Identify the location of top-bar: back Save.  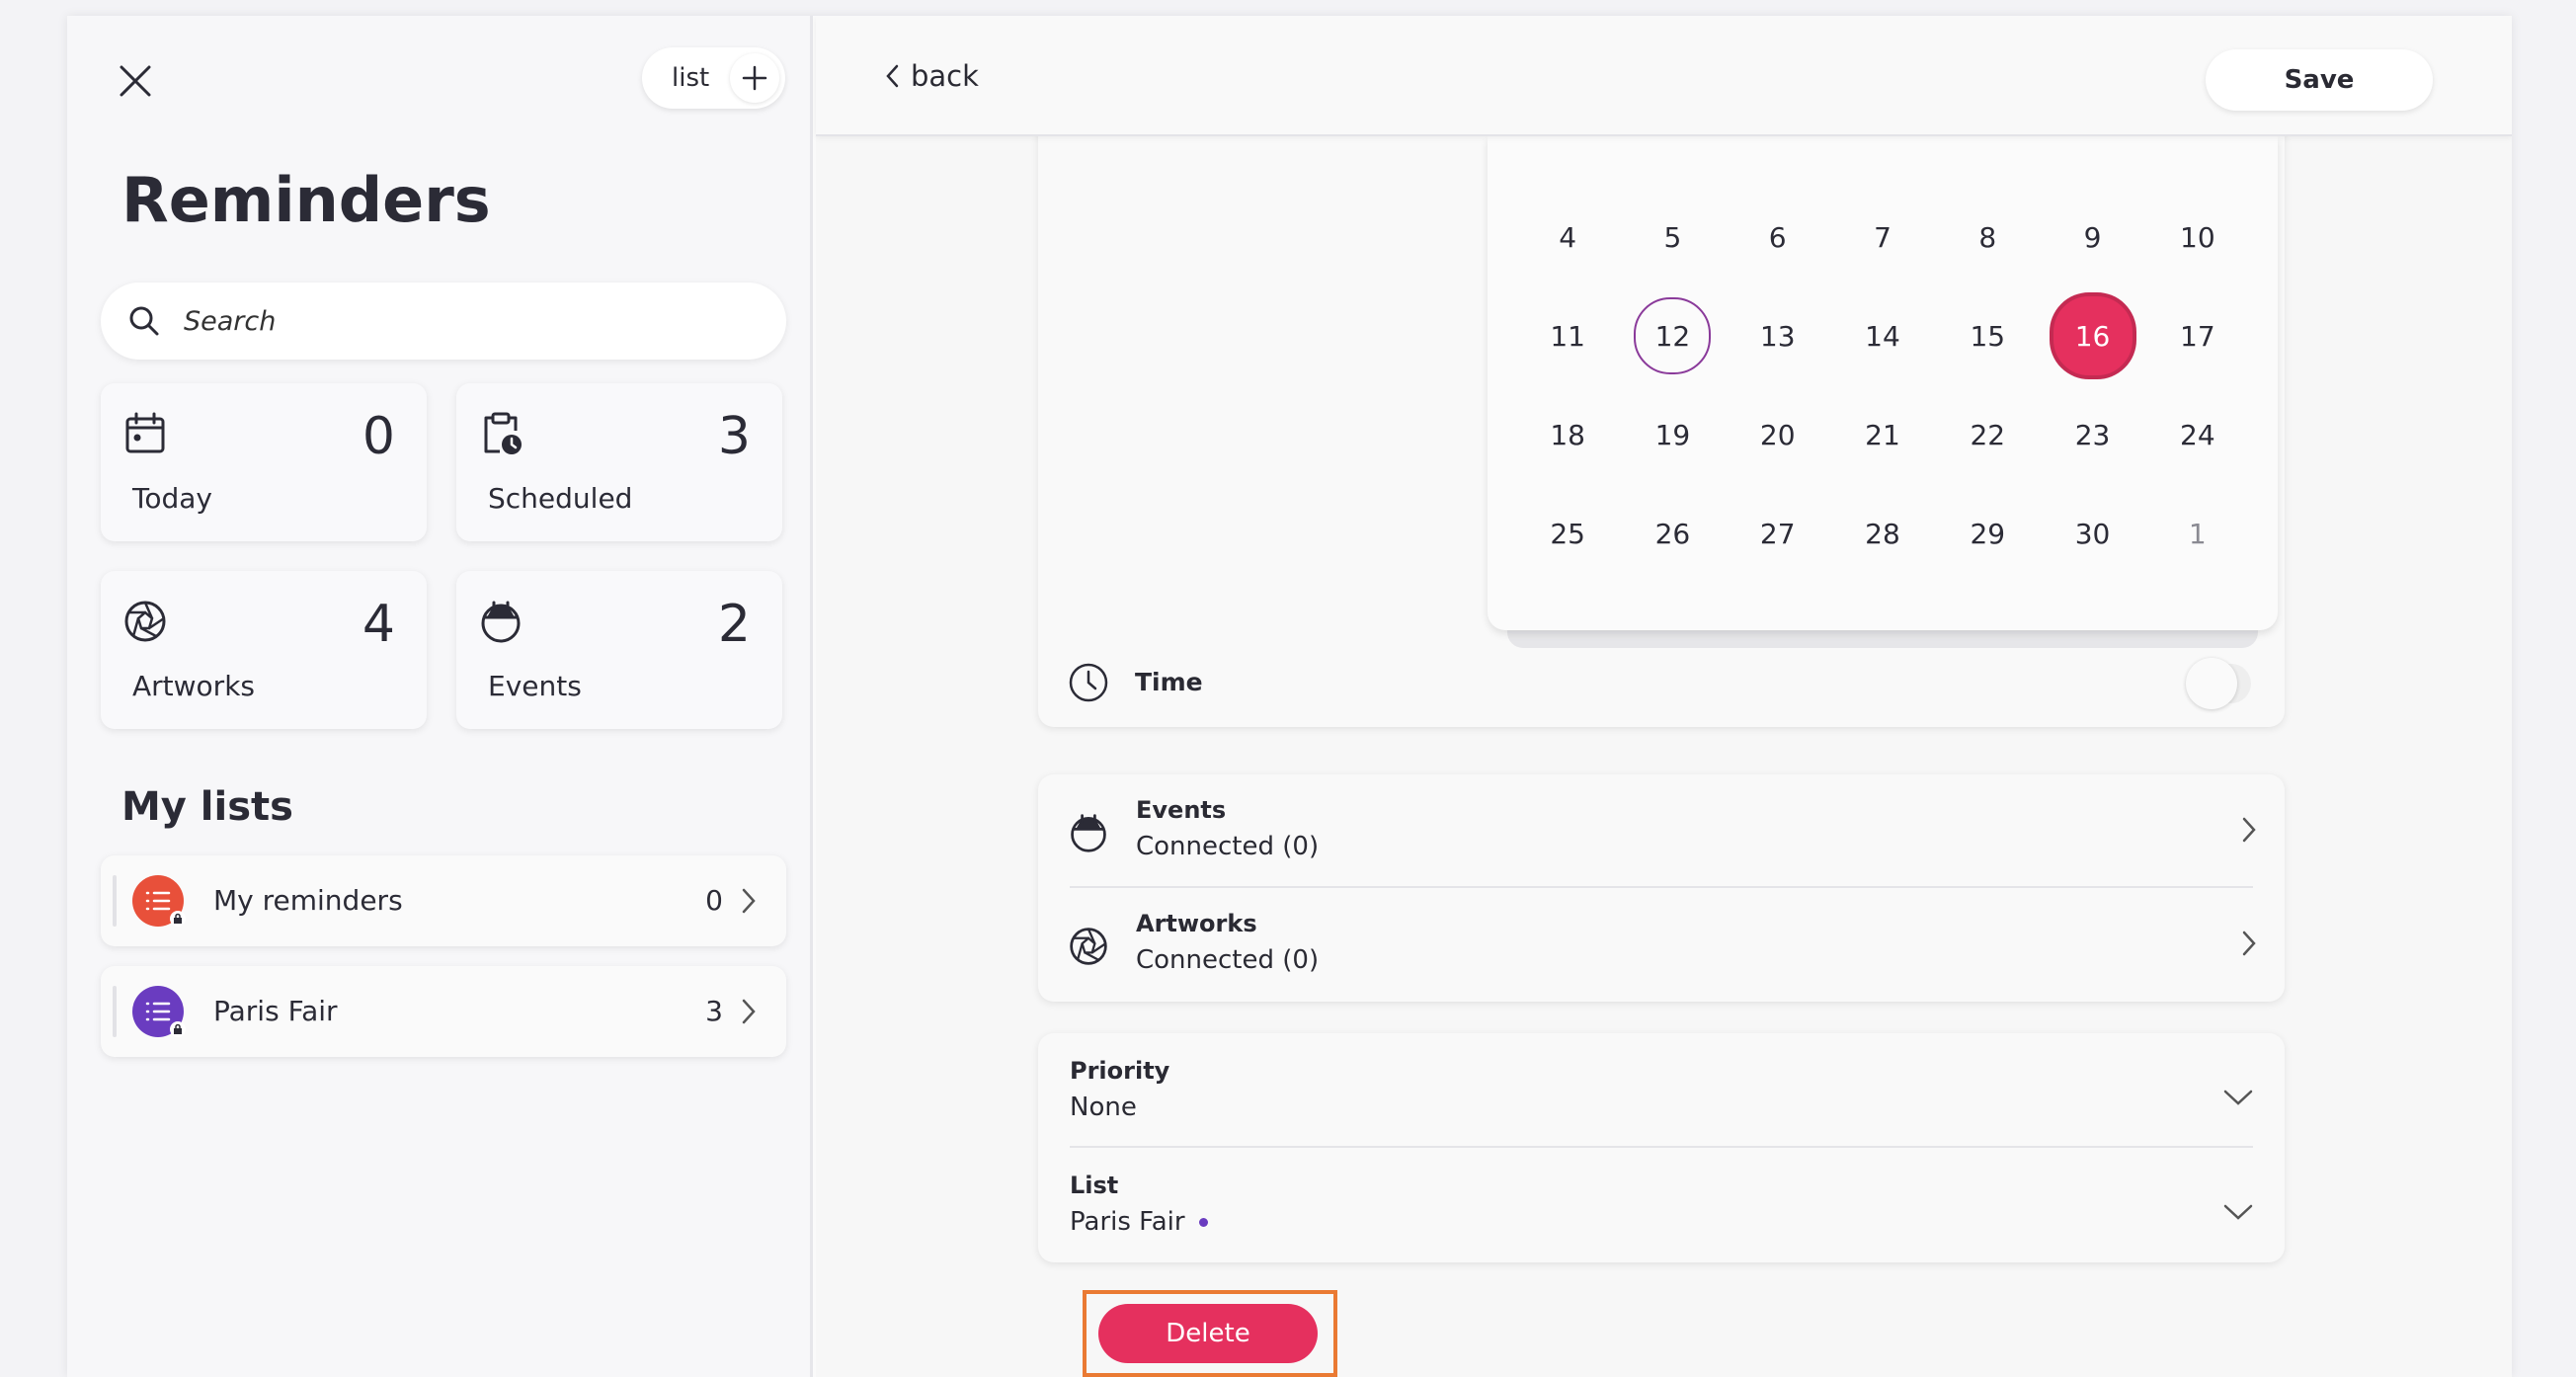
(1664, 76).